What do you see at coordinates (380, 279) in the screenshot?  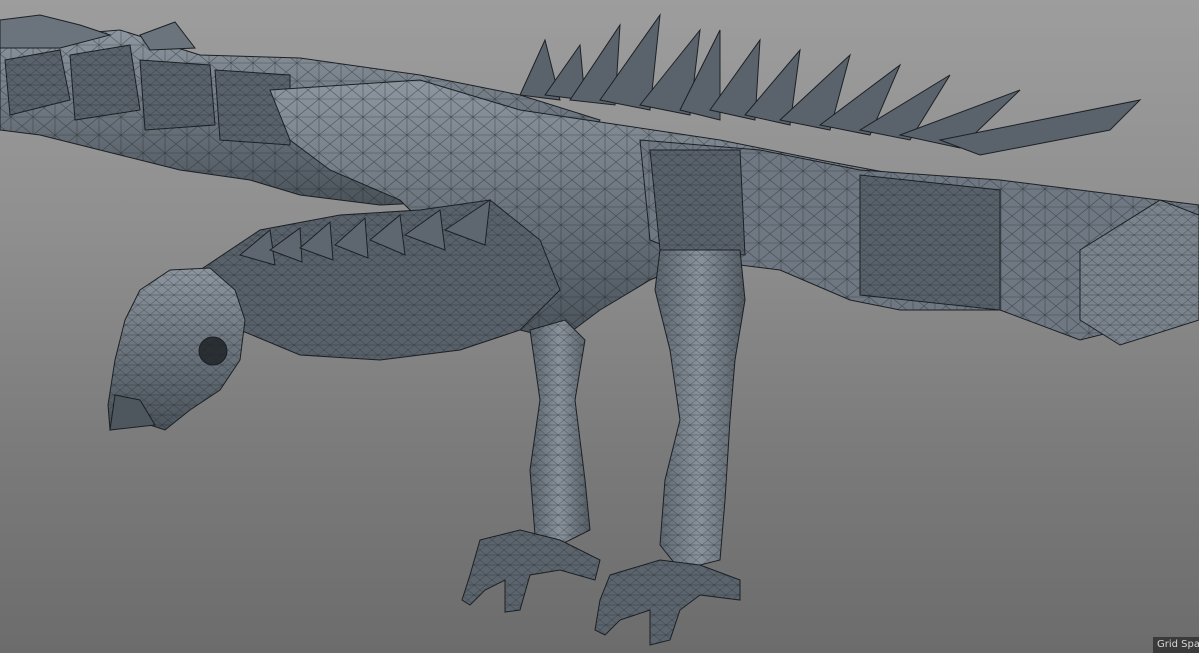 I see `neck-feathers` at bounding box center [380, 279].